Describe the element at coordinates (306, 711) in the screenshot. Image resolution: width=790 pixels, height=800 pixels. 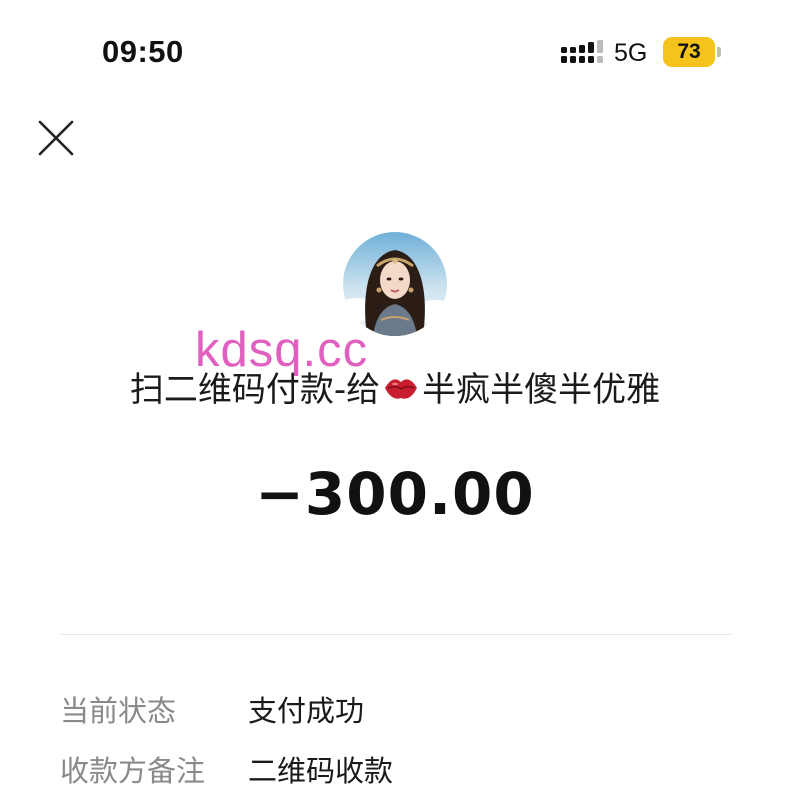
I see `detail-value: 支付成功` at that location.